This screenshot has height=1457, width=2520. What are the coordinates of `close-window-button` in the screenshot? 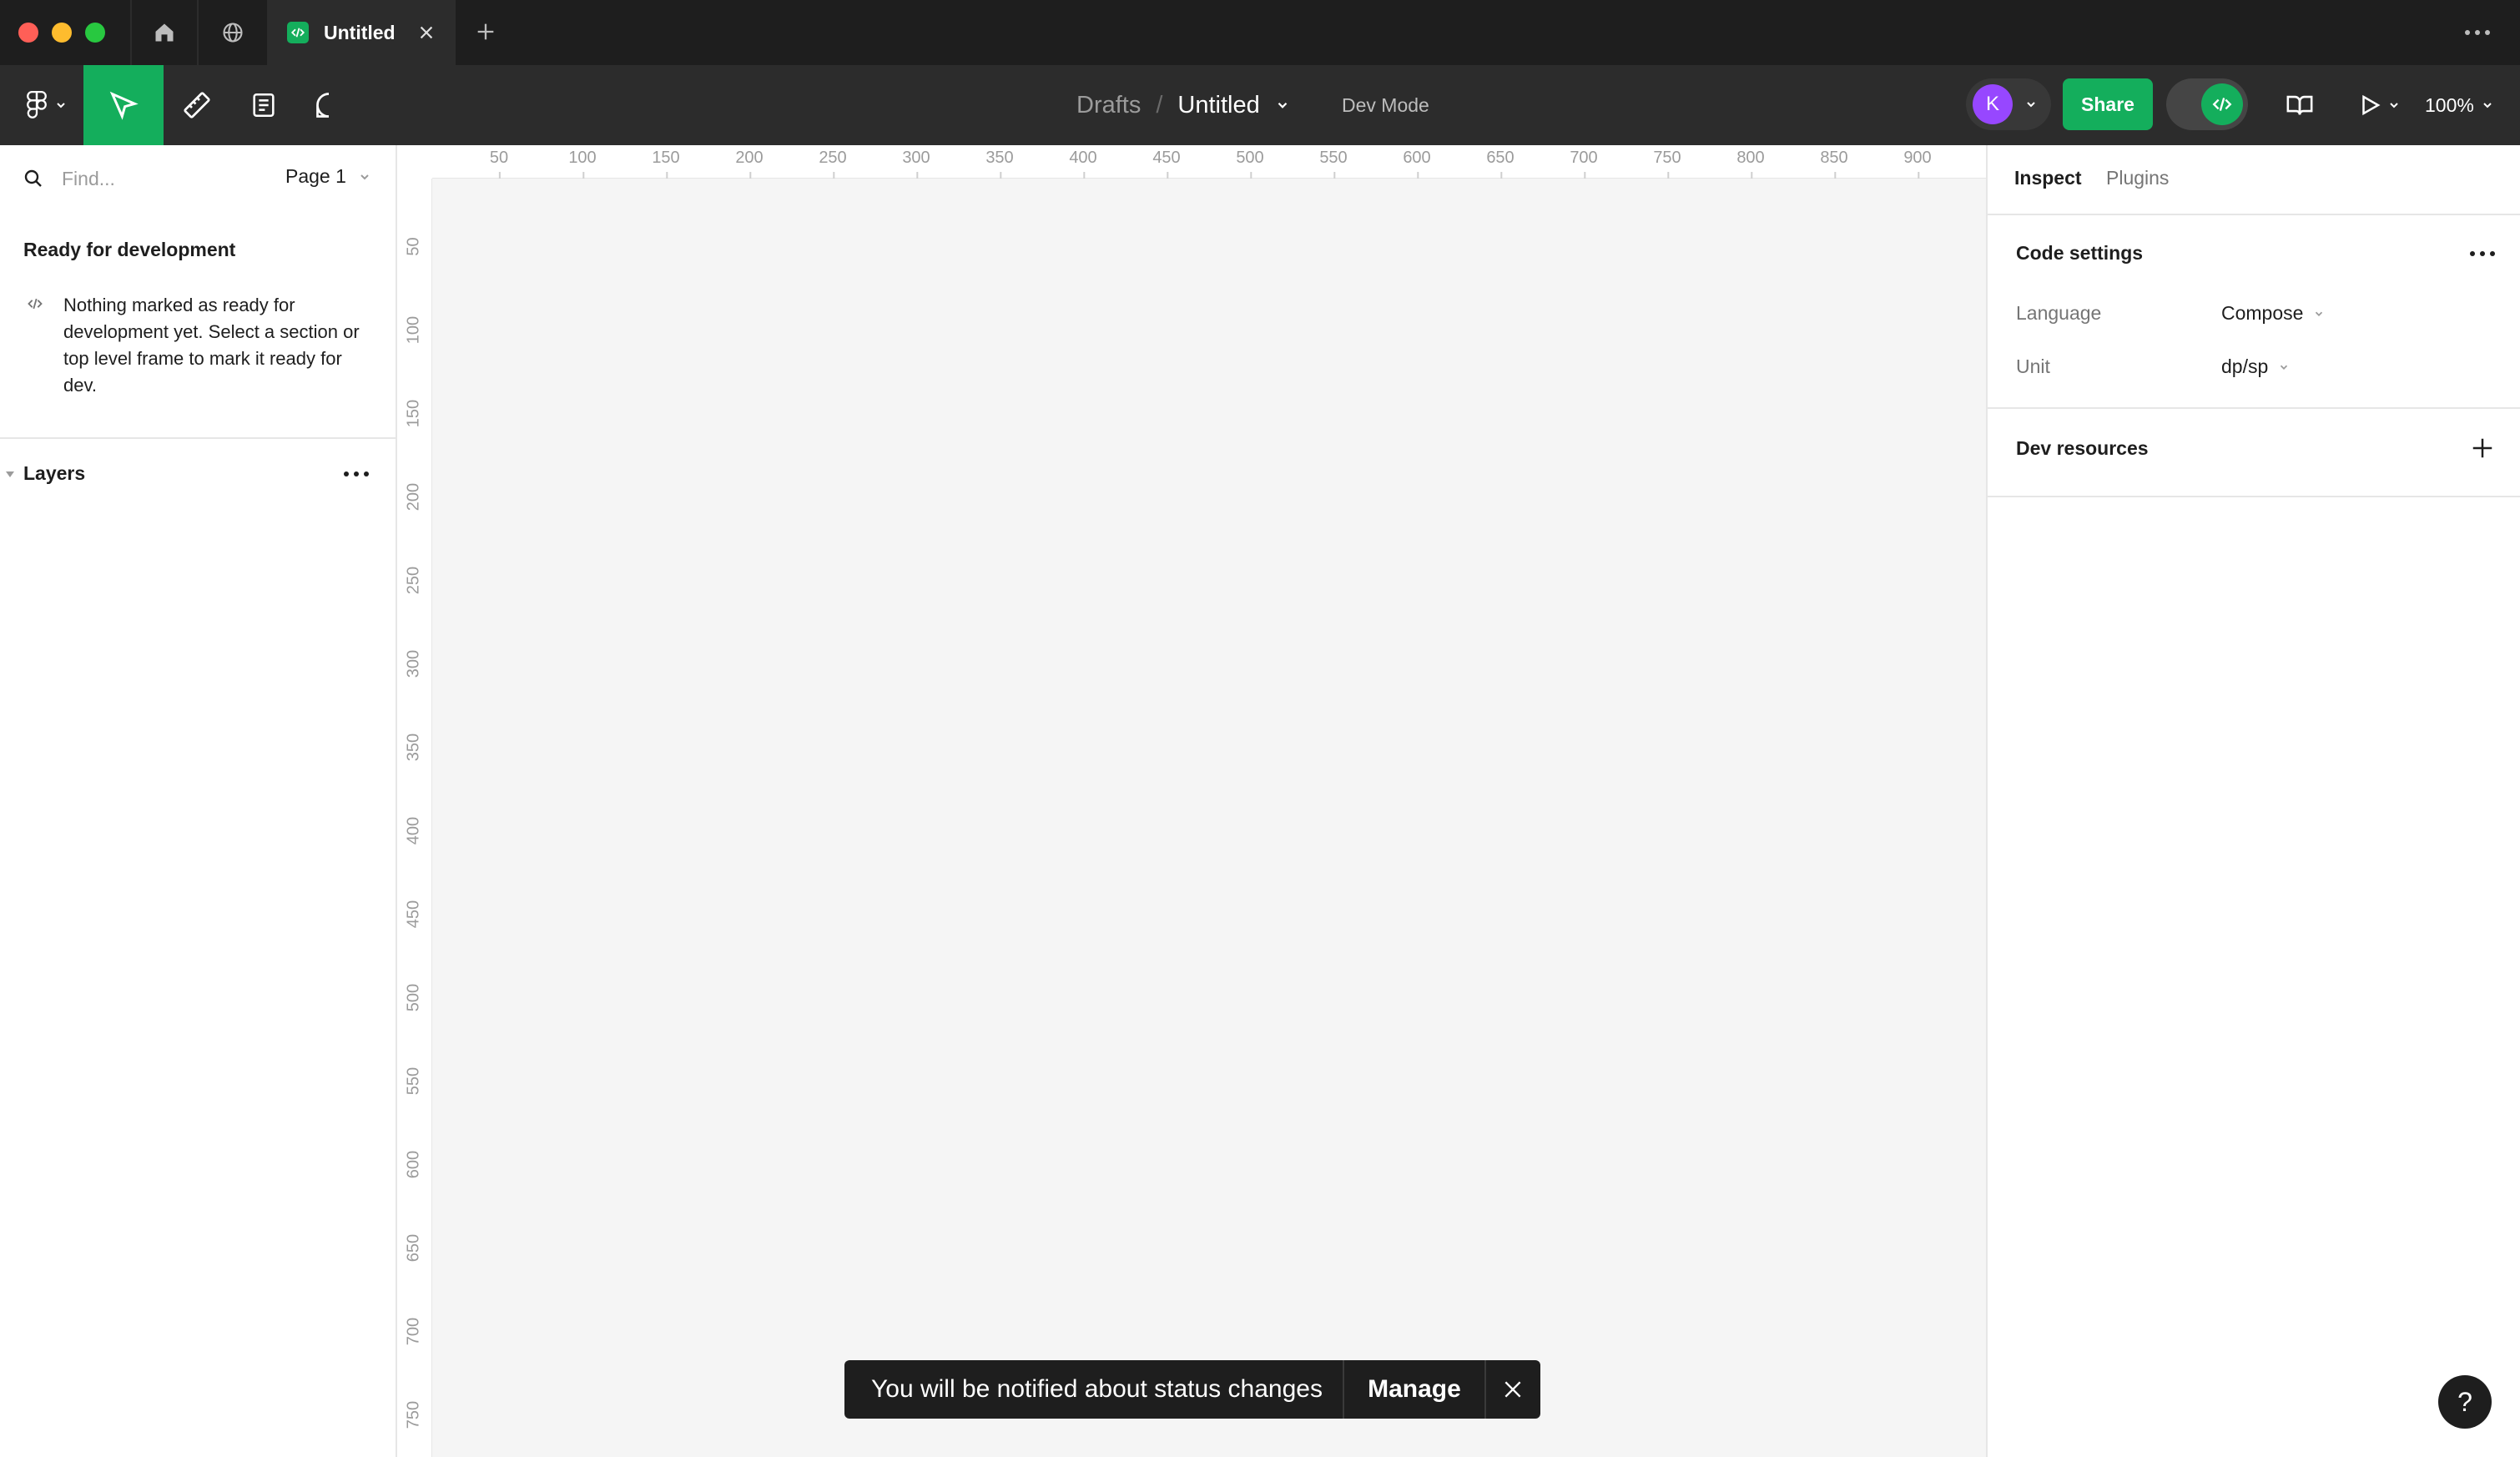 It's located at (28, 33).